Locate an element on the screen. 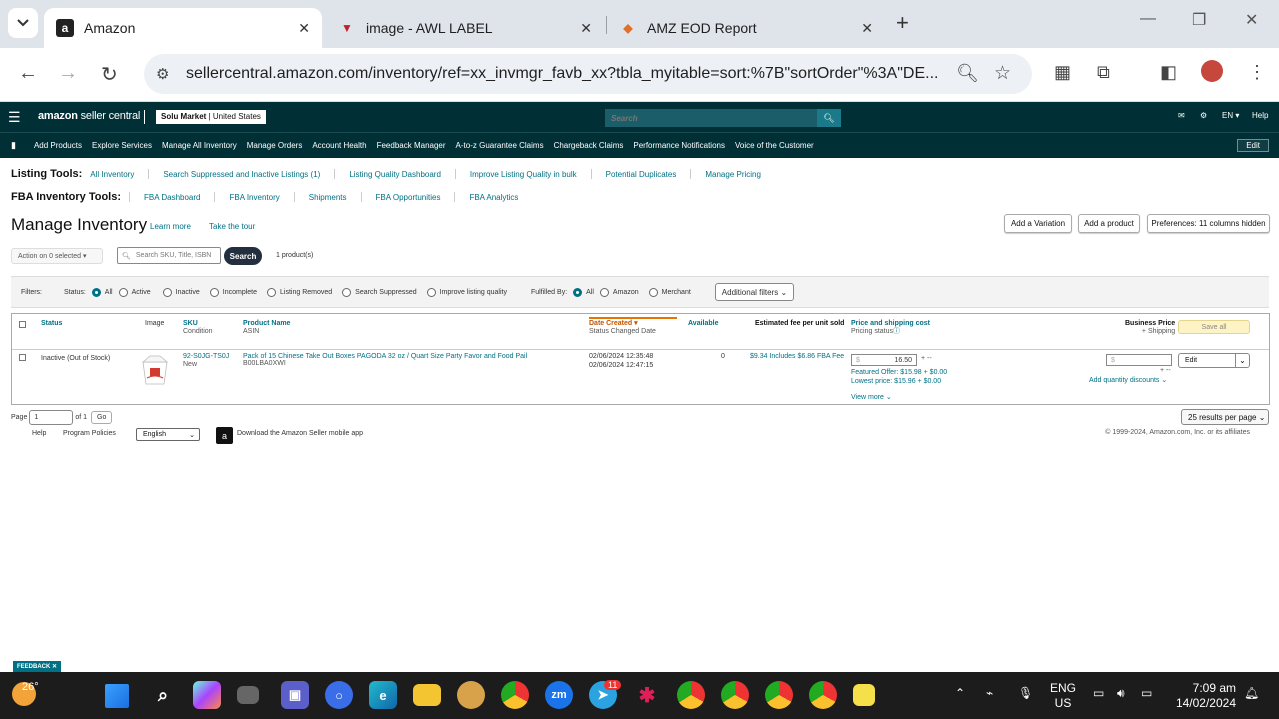 Image resolution: width=1279 pixels, height=719 pixels. side-panel-icon: ◧ is located at coordinates (1168, 72).